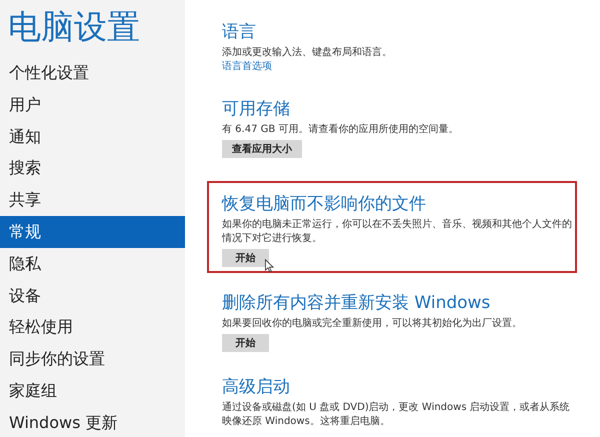  Describe the element at coordinates (239, 32) in the screenshot. I see `section-heading: 语言` at that location.